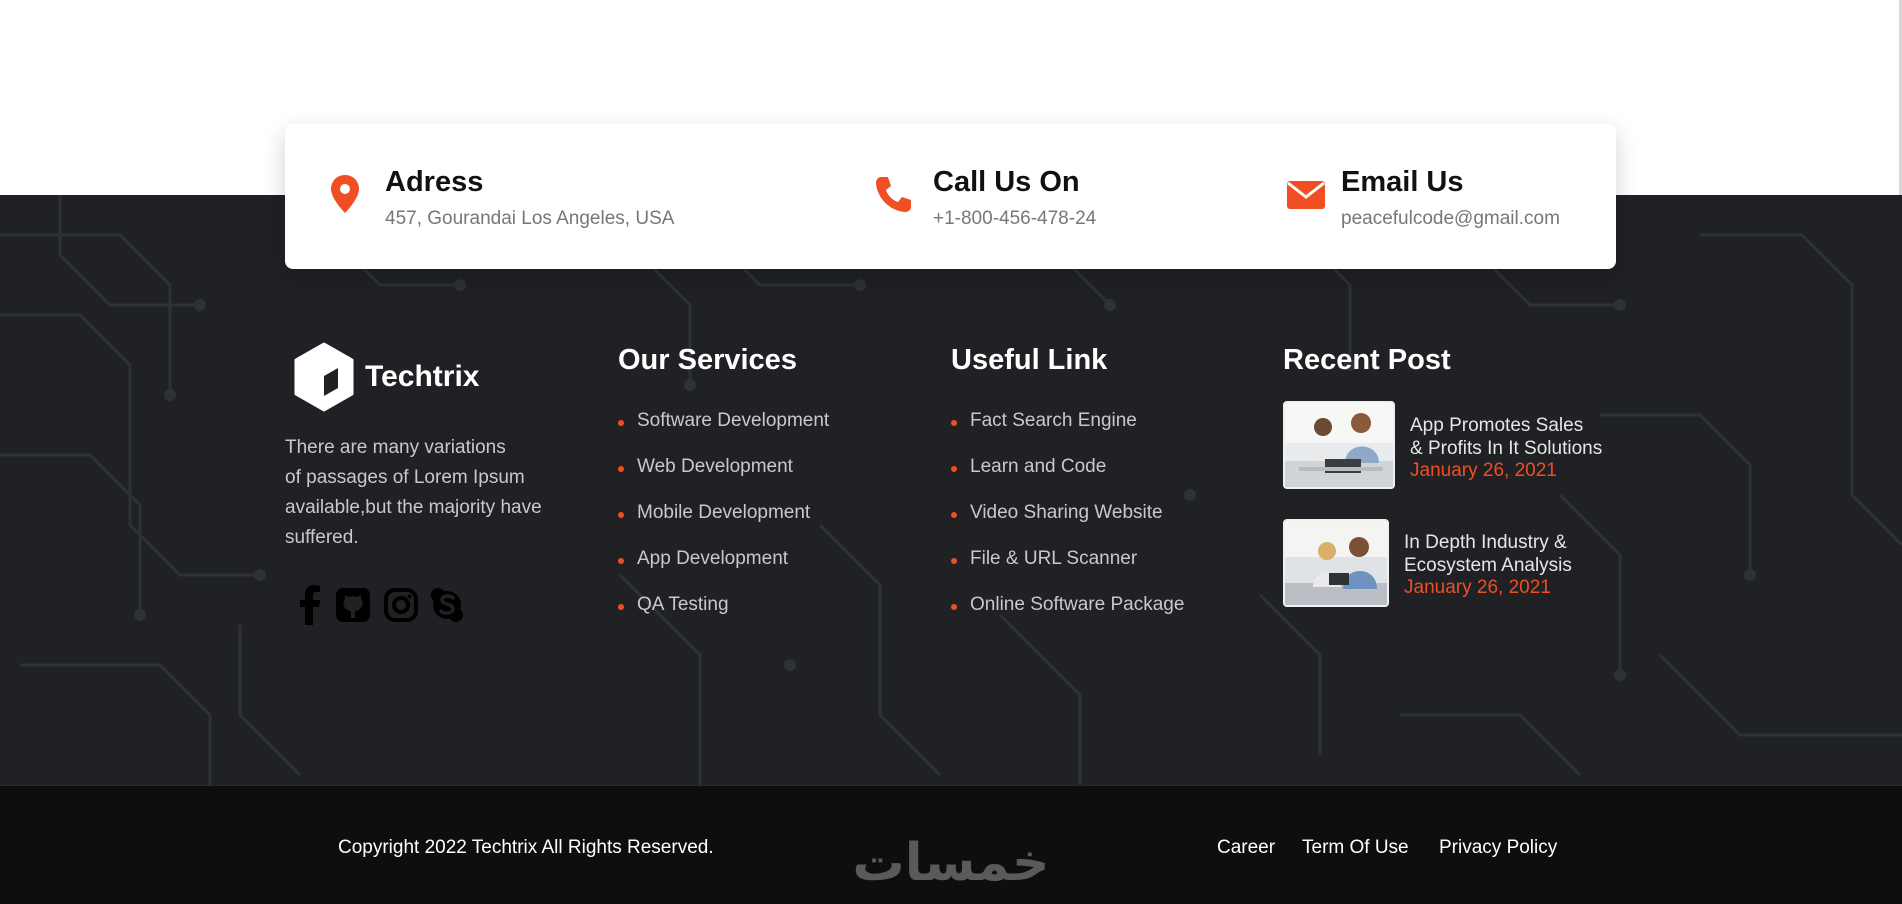 The width and height of the screenshot is (1902, 904). What do you see at coordinates (1498, 848) in the screenshot?
I see `footer-link-privacy: Privacy Policy` at bounding box center [1498, 848].